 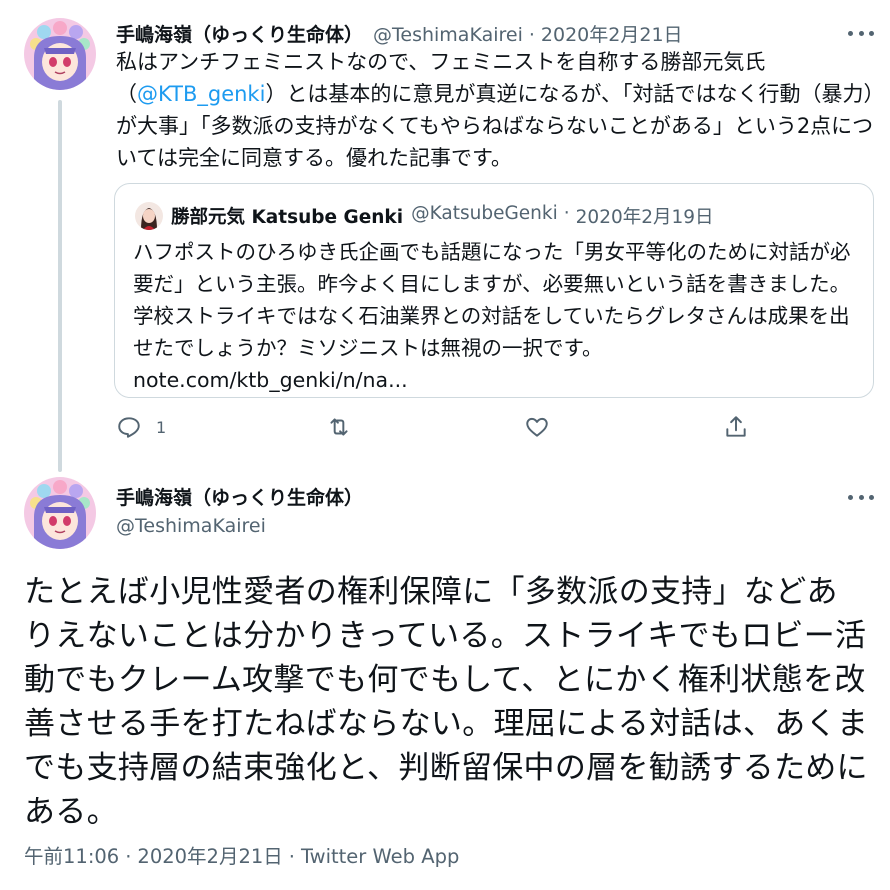 I want to click on tweet-action-bar: 1, so click(x=446, y=431).